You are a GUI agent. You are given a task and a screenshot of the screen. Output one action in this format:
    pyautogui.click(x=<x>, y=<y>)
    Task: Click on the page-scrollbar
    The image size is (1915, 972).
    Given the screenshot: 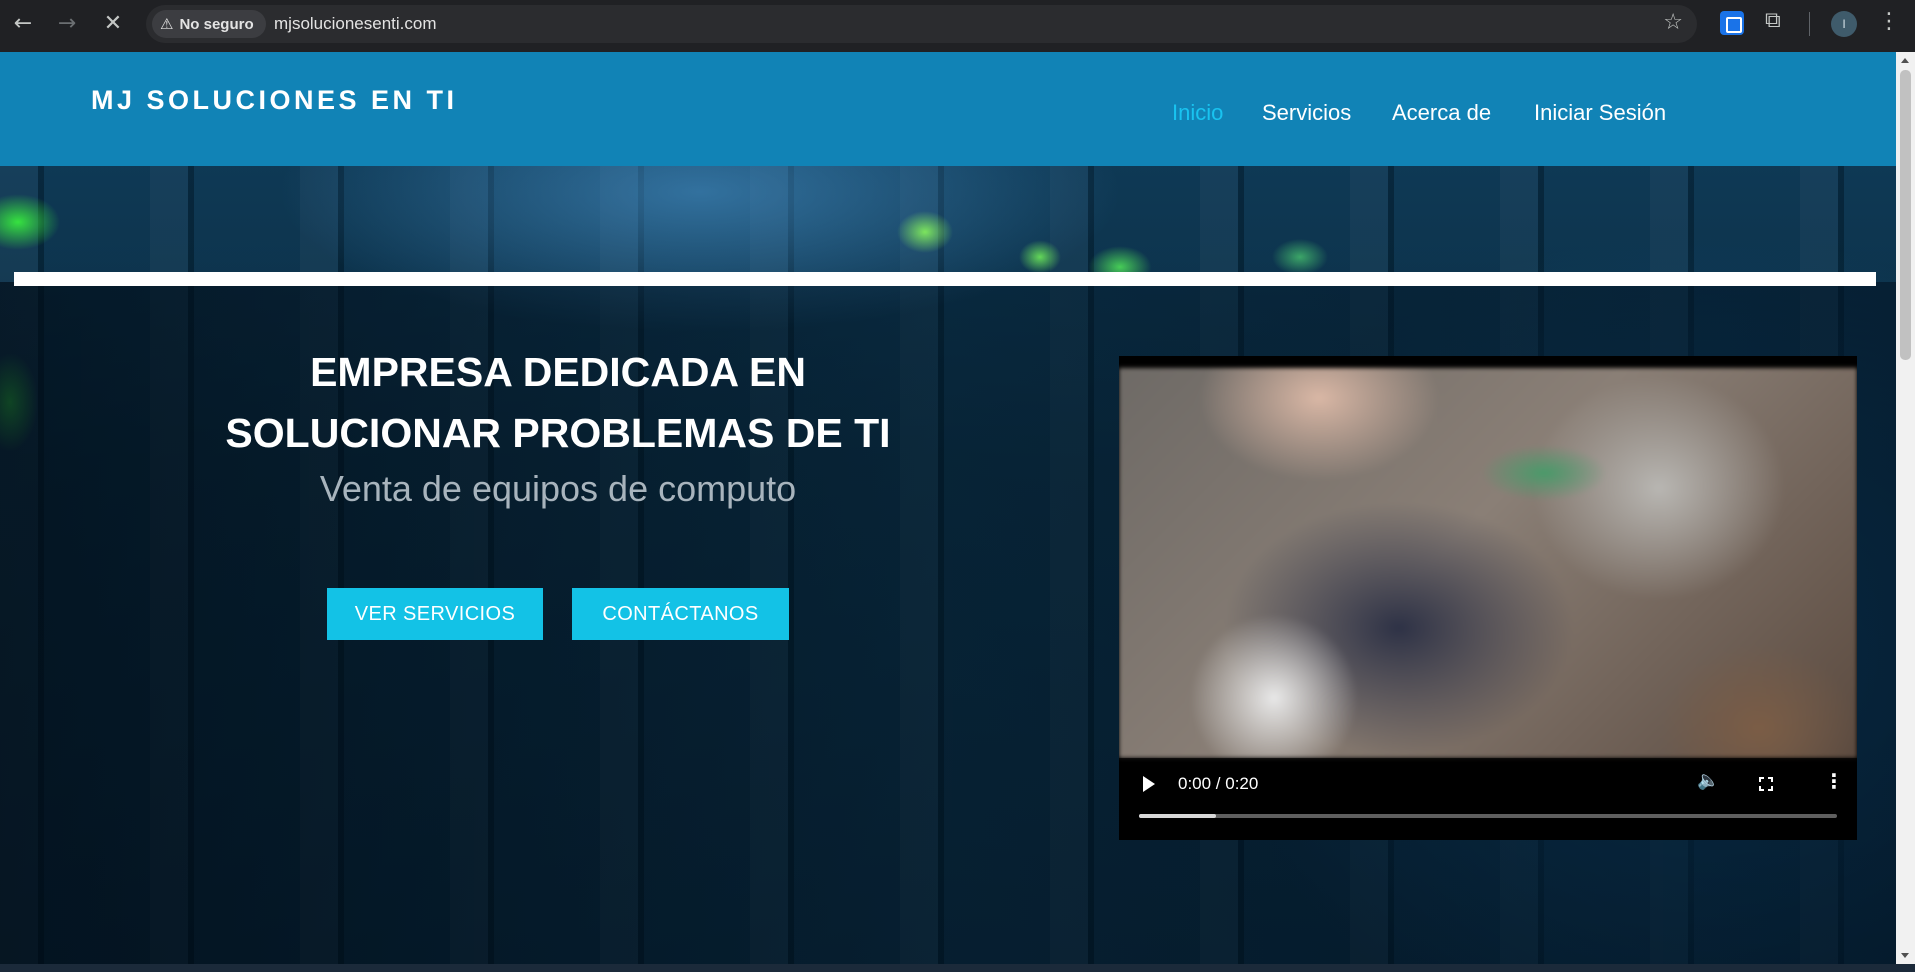 What is the action you would take?
    pyautogui.click(x=1905, y=508)
    